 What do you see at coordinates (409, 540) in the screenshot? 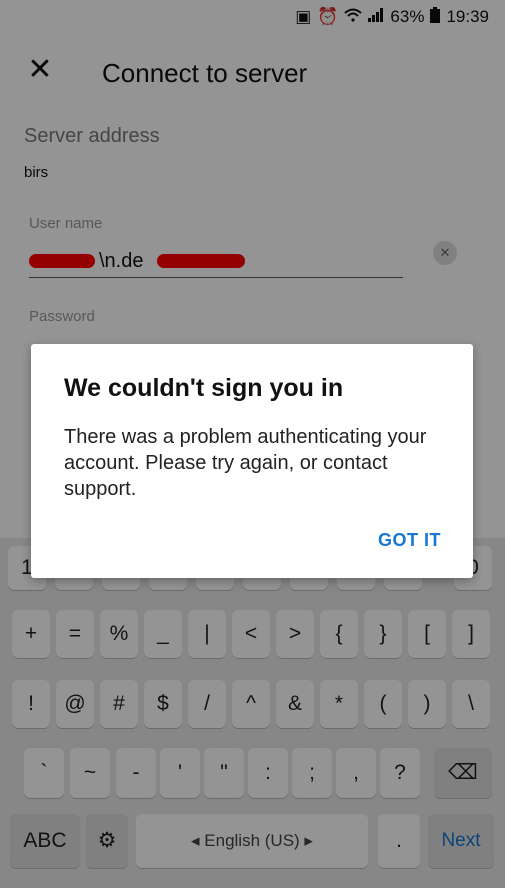
I see `got-it-button: GOT IT` at bounding box center [409, 540].